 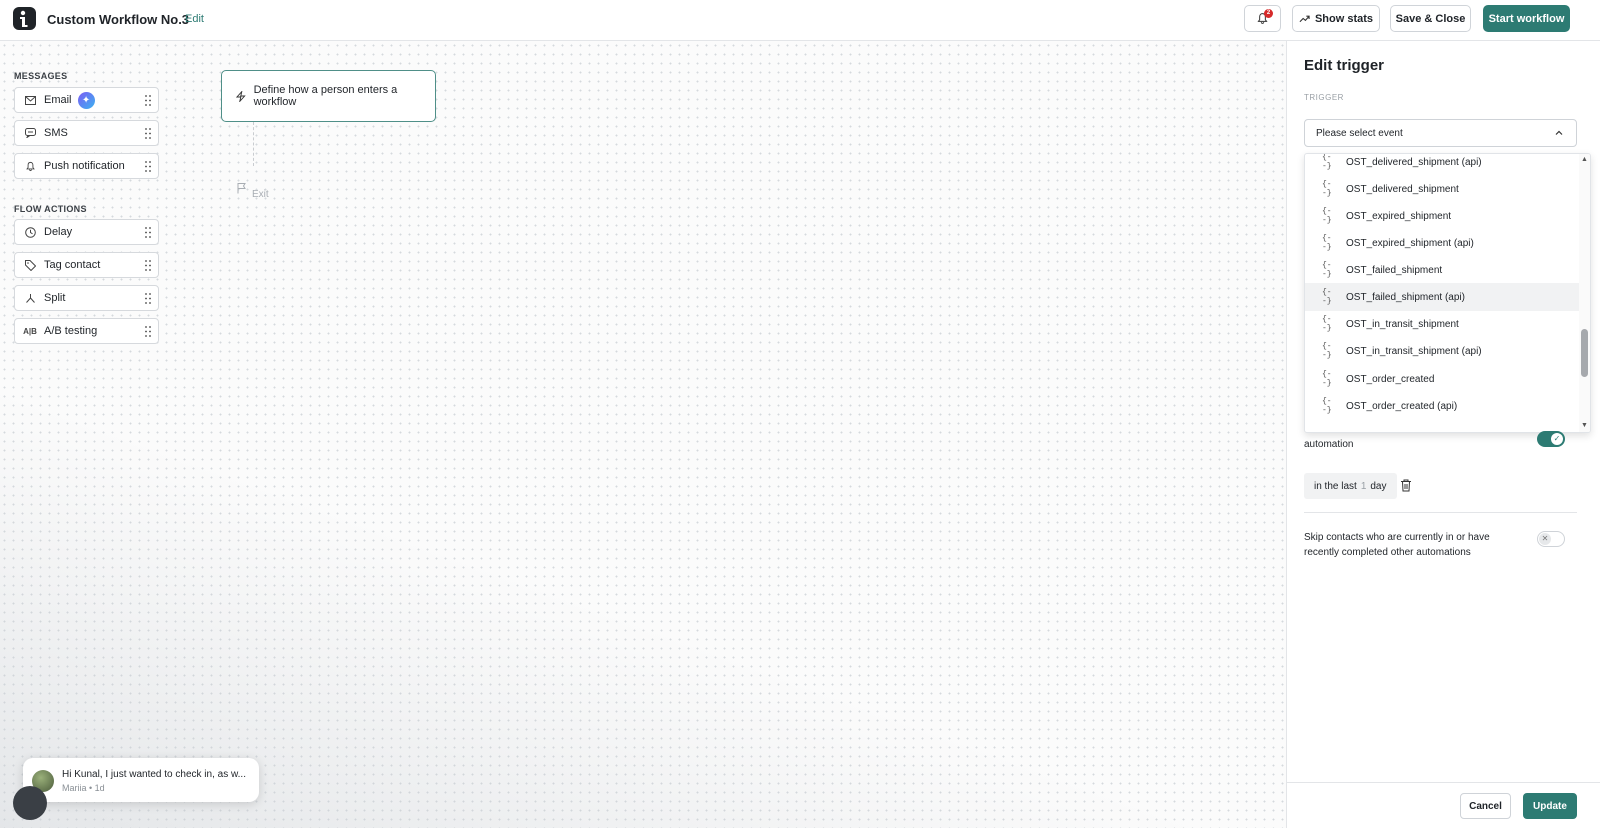 What do you see at coordinates (50, 209) in the screenshot?
I see `flow-actions-heading: FLOW ACTIONS` at bounding box center [50, 209].